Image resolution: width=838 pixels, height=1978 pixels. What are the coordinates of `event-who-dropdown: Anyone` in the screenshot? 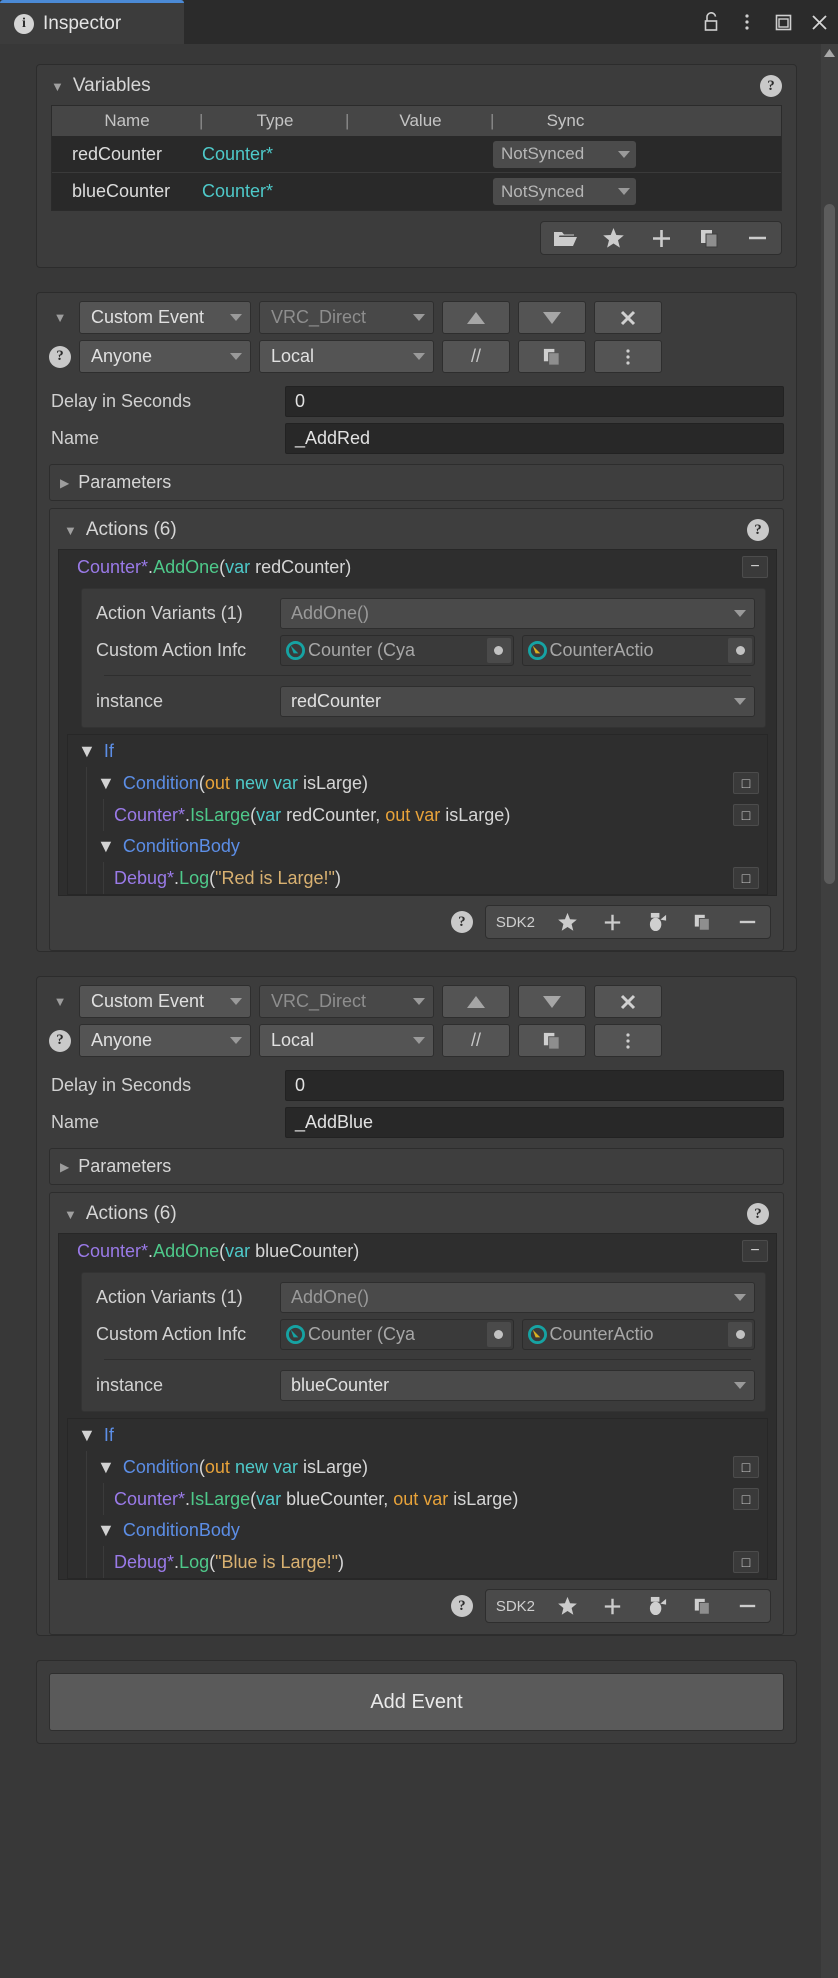 It's located at (165, 1040).